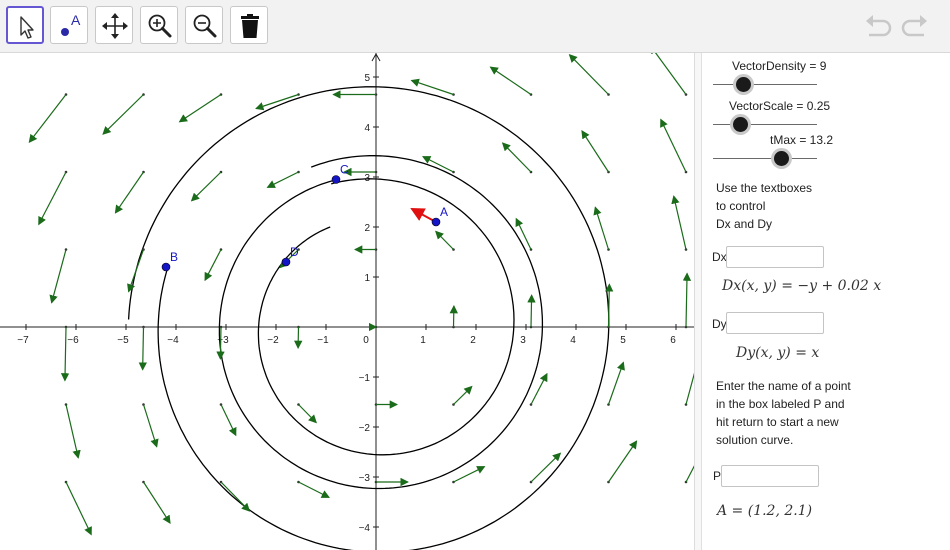 Image resolution: width=950 pixels, height=550 pixels. What do you see at coordinates (323, 340) in the screenshot?
I see `x-tick-label: −1` at bounding box center [323, 340].